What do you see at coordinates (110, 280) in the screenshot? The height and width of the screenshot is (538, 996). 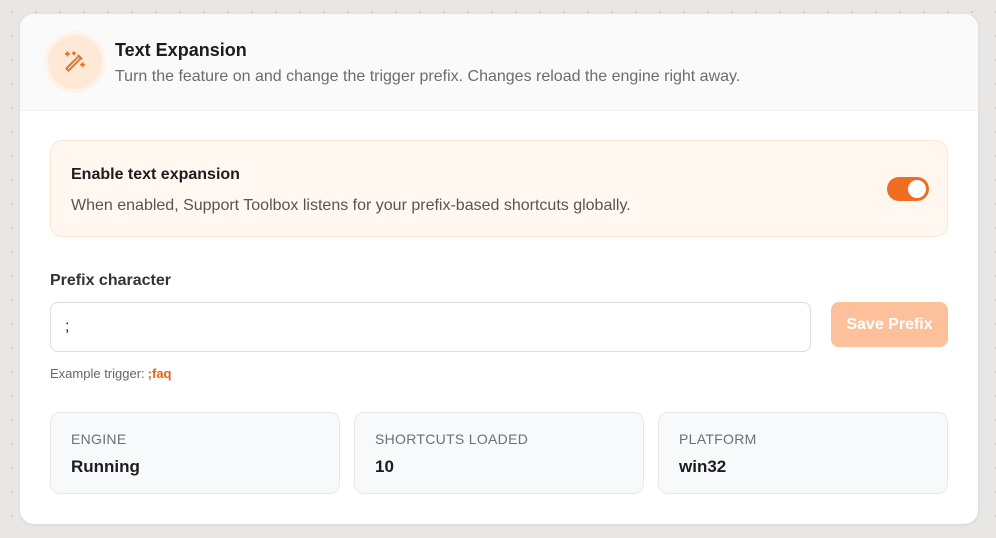 I see `prefix-label: Prefix character` at bounding box center [110, 280].